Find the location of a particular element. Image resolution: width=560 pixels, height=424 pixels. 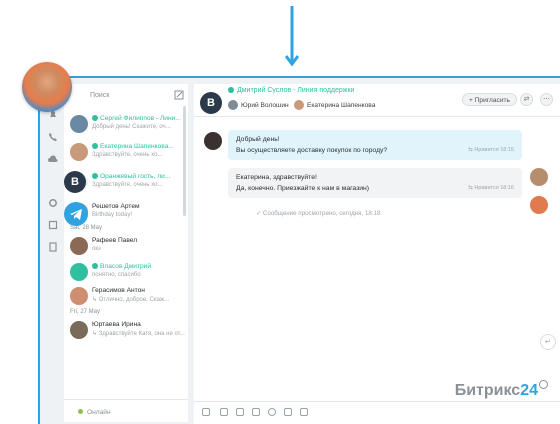

message-time: ⇆ Нравится 18:16 is located at coordinates (491, 188).